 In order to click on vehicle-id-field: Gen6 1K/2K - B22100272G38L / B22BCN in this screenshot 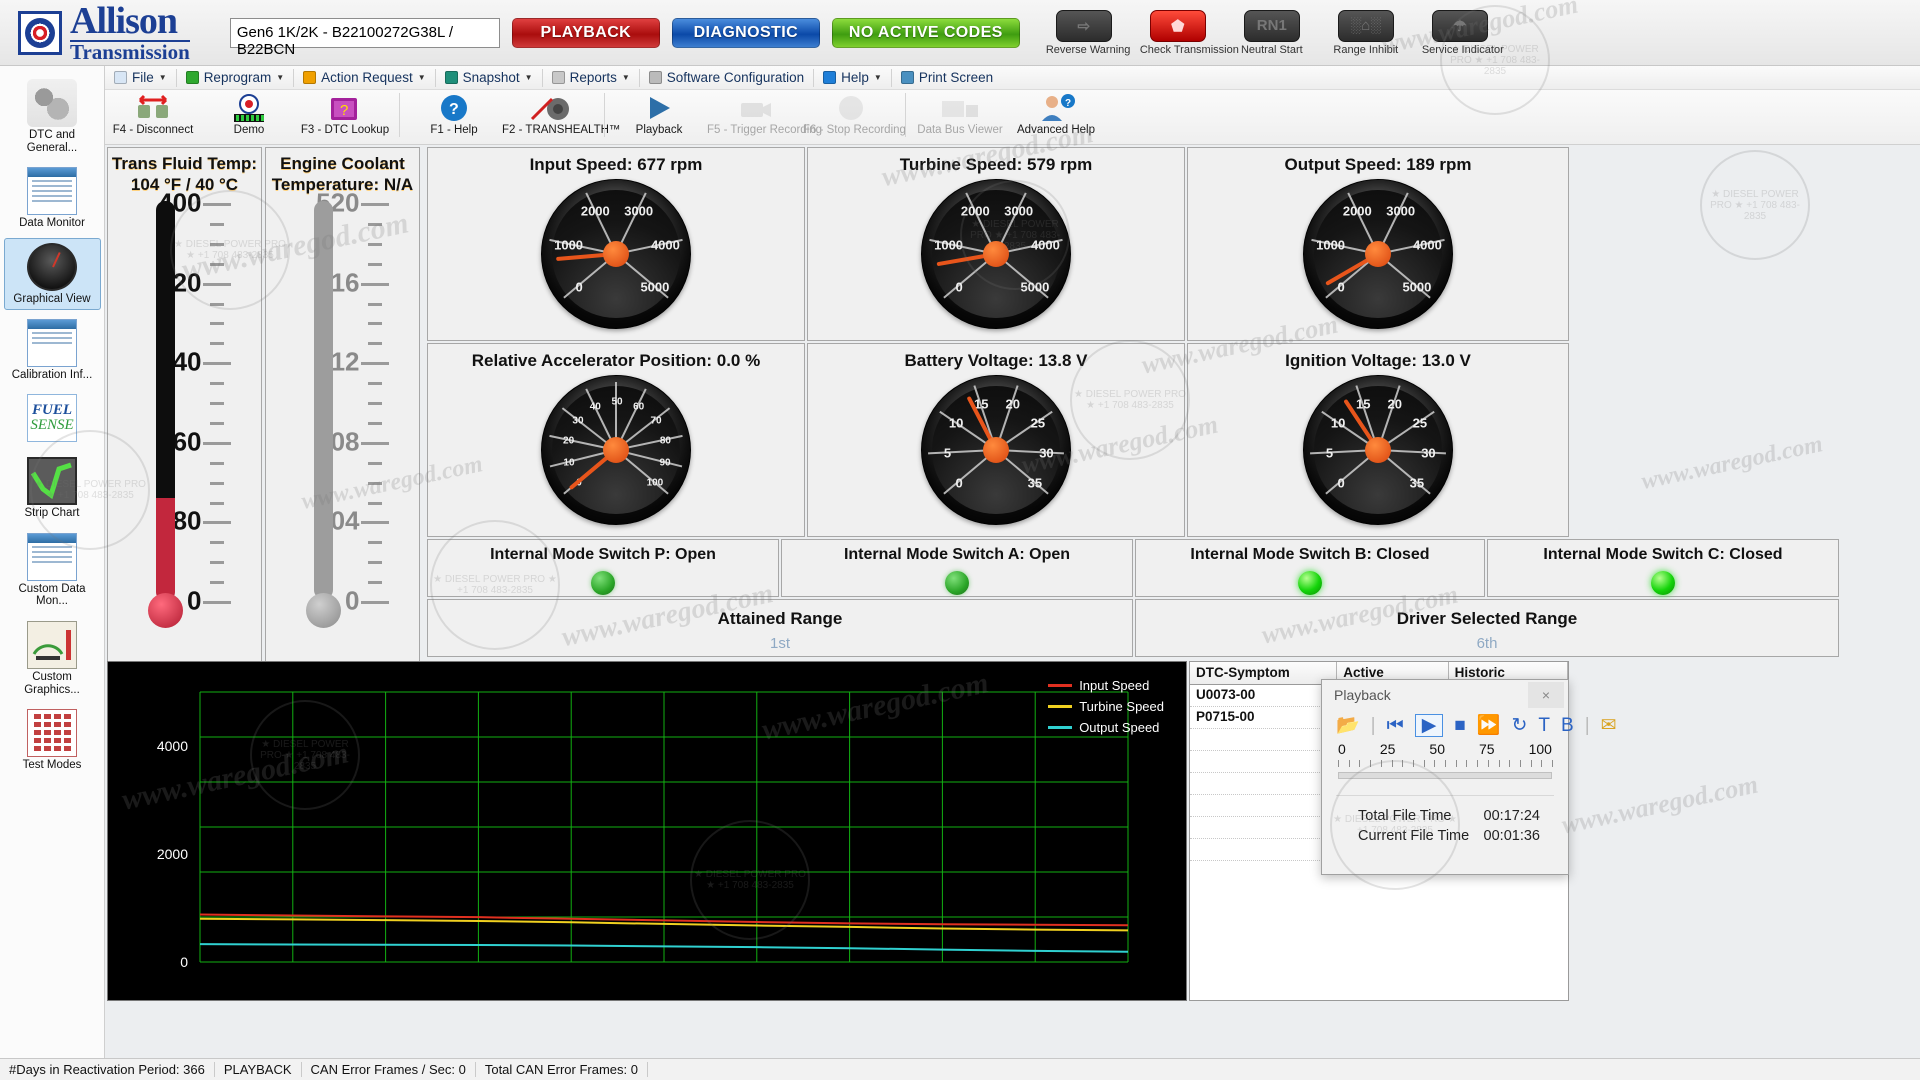, I will do `click(364, 37)`.